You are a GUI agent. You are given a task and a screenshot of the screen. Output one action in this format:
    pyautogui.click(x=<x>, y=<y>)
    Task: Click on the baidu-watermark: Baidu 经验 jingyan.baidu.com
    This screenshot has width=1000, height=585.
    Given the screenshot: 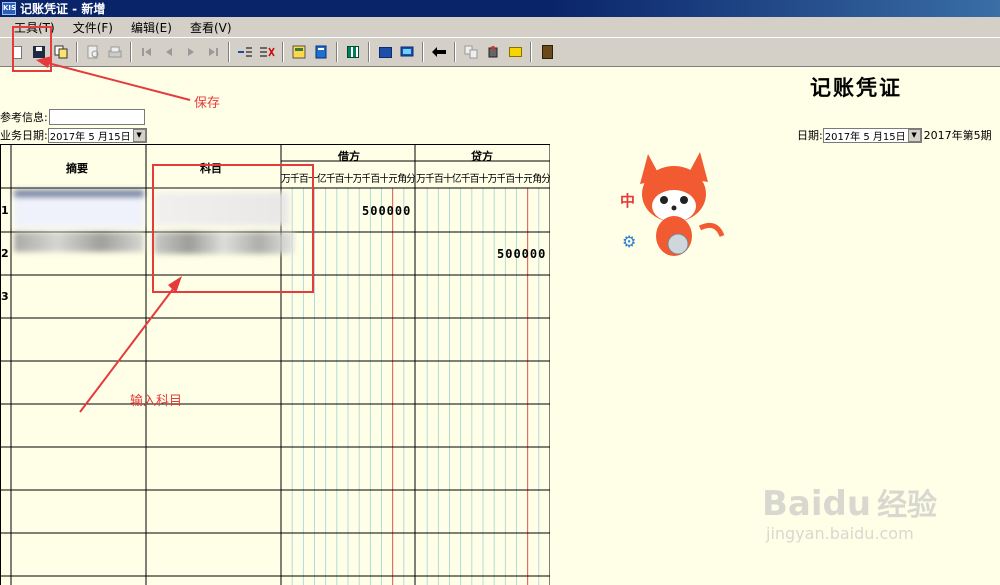 What is the action you would take?
    pyautogui.click(x=877, y=527)
    